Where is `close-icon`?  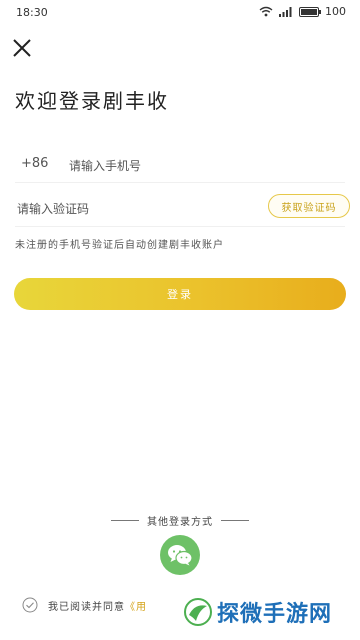
close-icon is located at coordinates (22, 48).